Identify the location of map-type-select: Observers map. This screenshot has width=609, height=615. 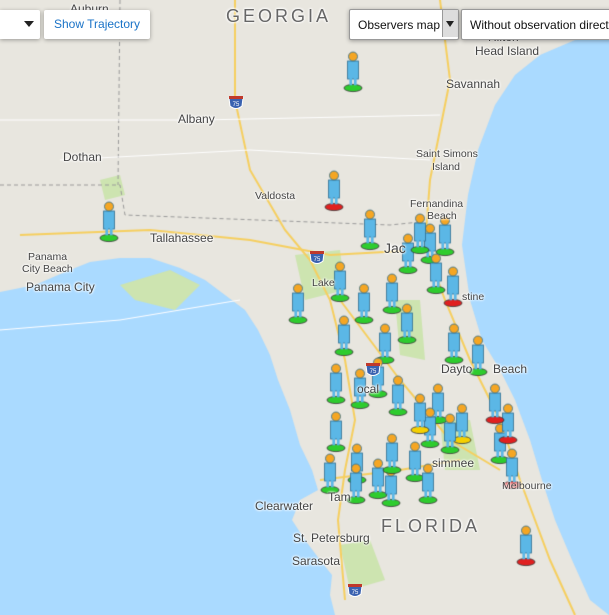
(404, 24).